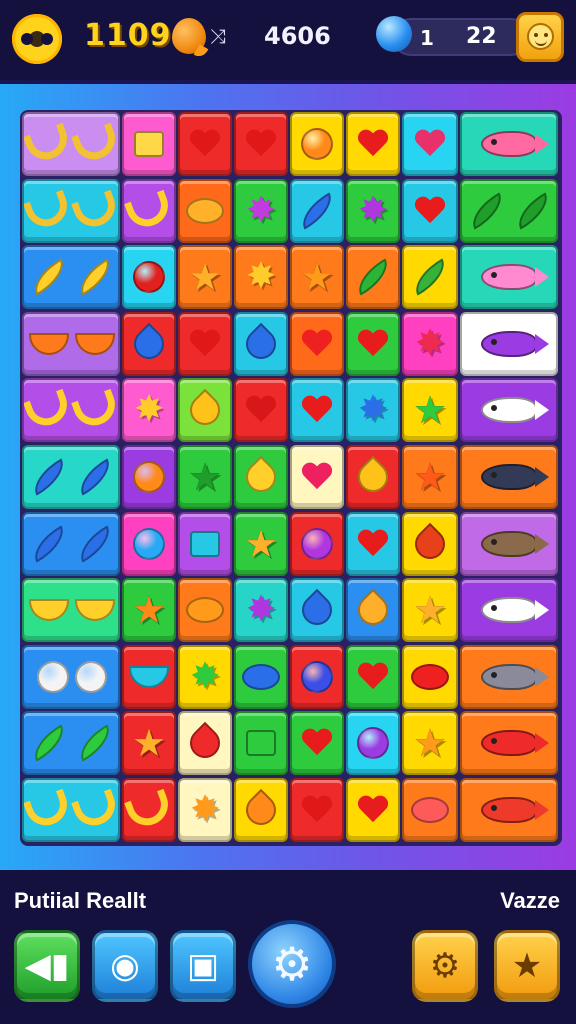 The width and height of the screenshot is (576, 1024). I want to click on sound-button: ◀▮, so click(47, 966).